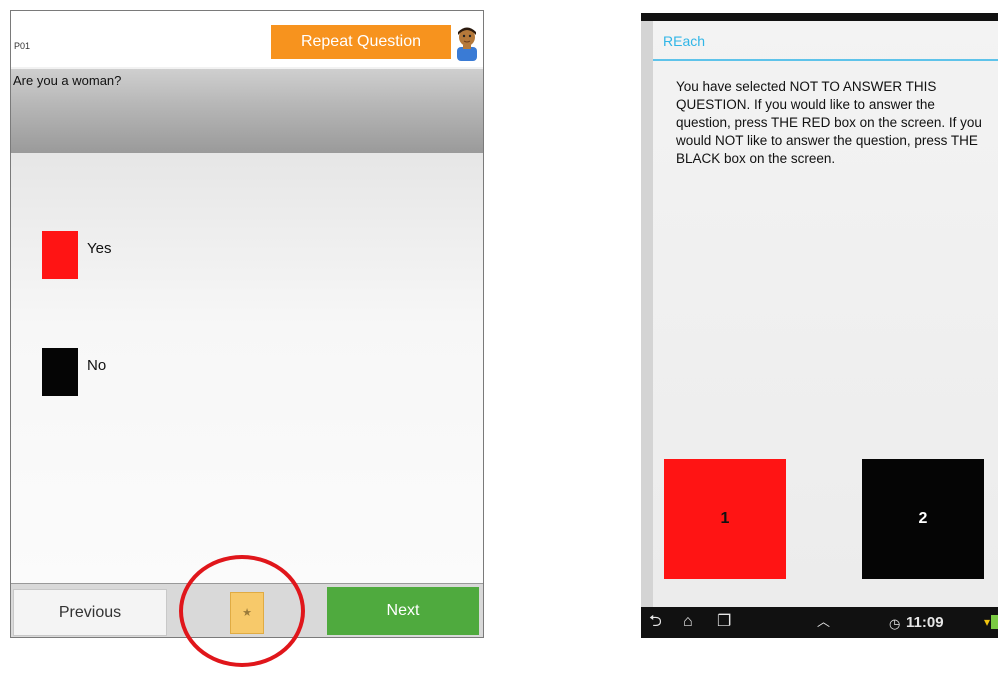  Describe the element at coordinates (925, 622) in the screenshot. I see `status-time: 11:09` at that location.